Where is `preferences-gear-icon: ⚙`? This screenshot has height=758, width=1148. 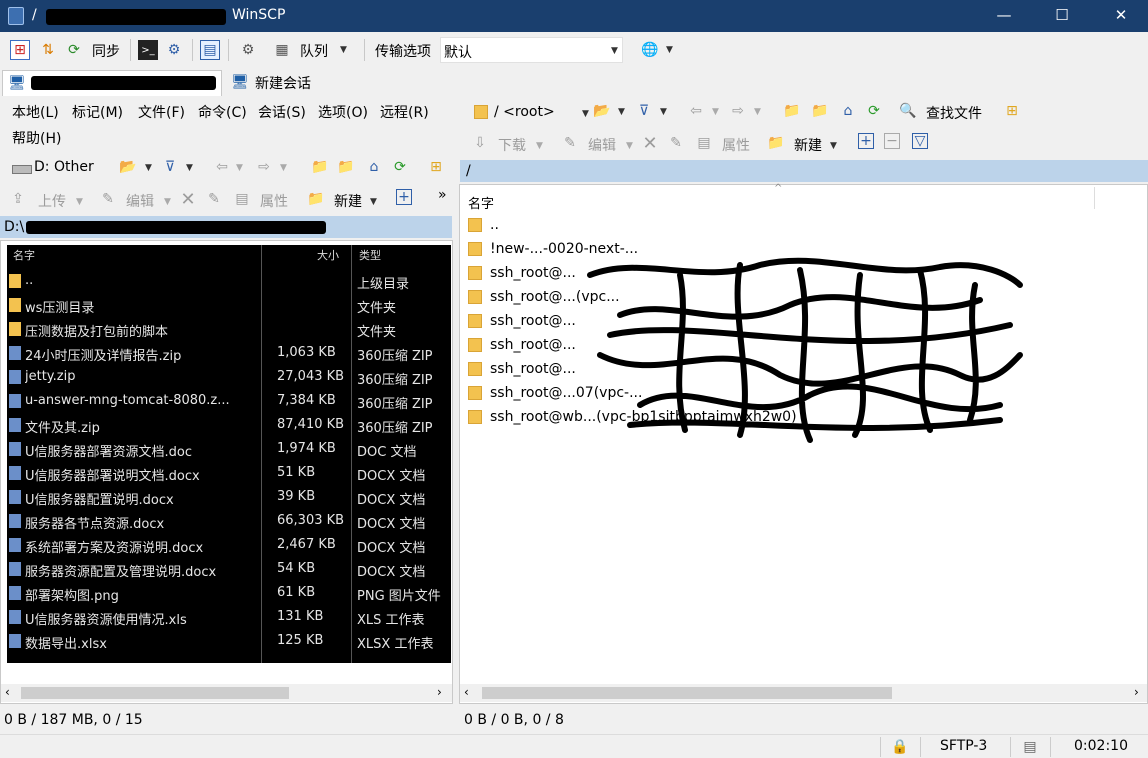
preferences-gear-icon: ⚙ is located at coordinates (248, 50).